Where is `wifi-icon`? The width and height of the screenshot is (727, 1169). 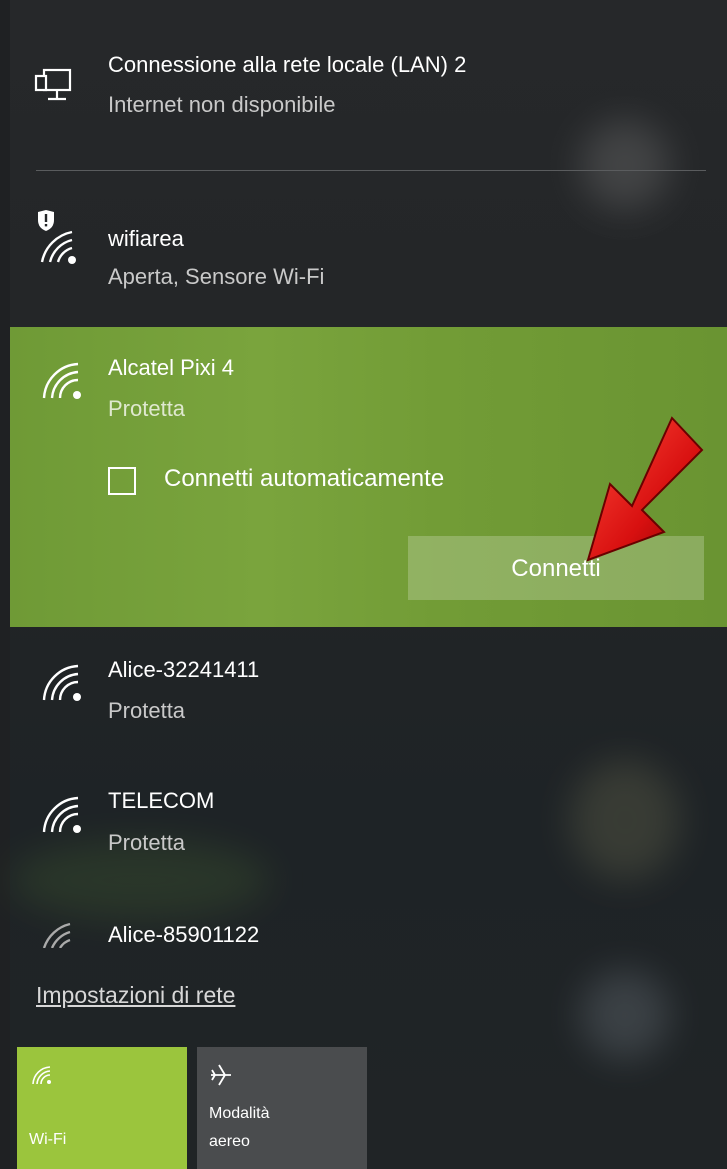
wifi-icon is located at coordinates (41, 1075).